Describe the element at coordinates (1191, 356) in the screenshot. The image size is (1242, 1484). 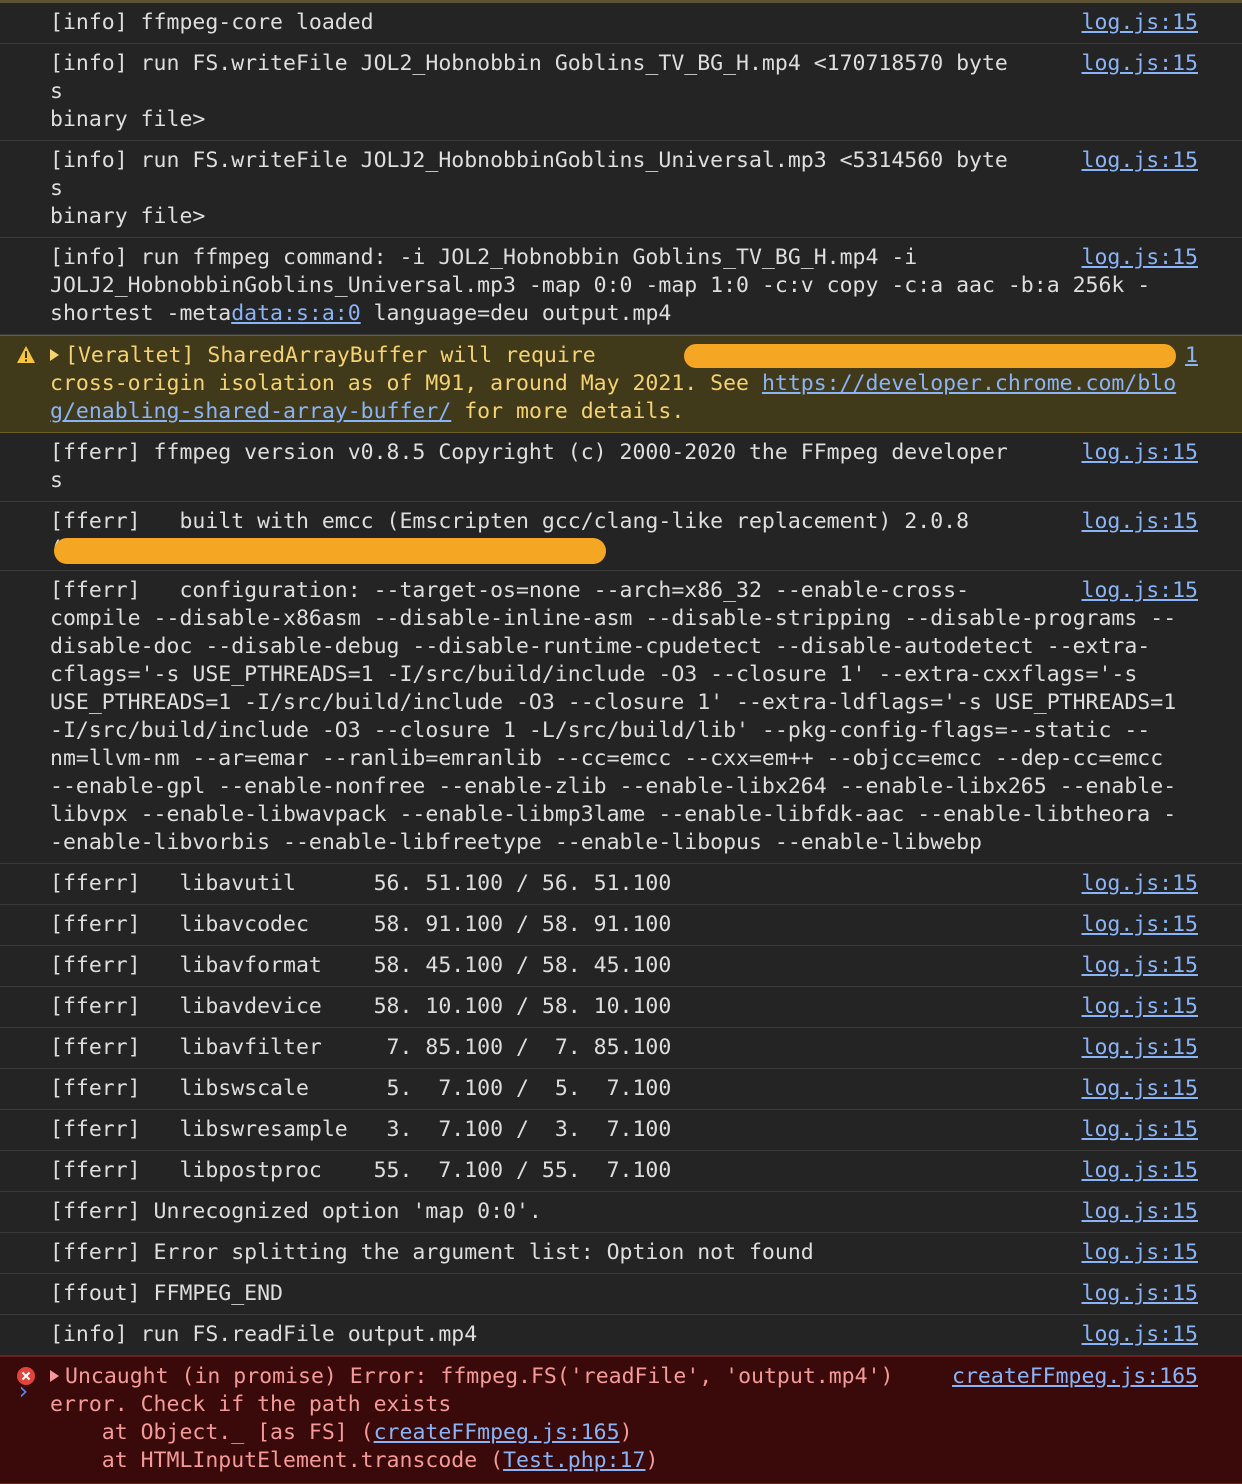
I see `source-link: 1` at that location.